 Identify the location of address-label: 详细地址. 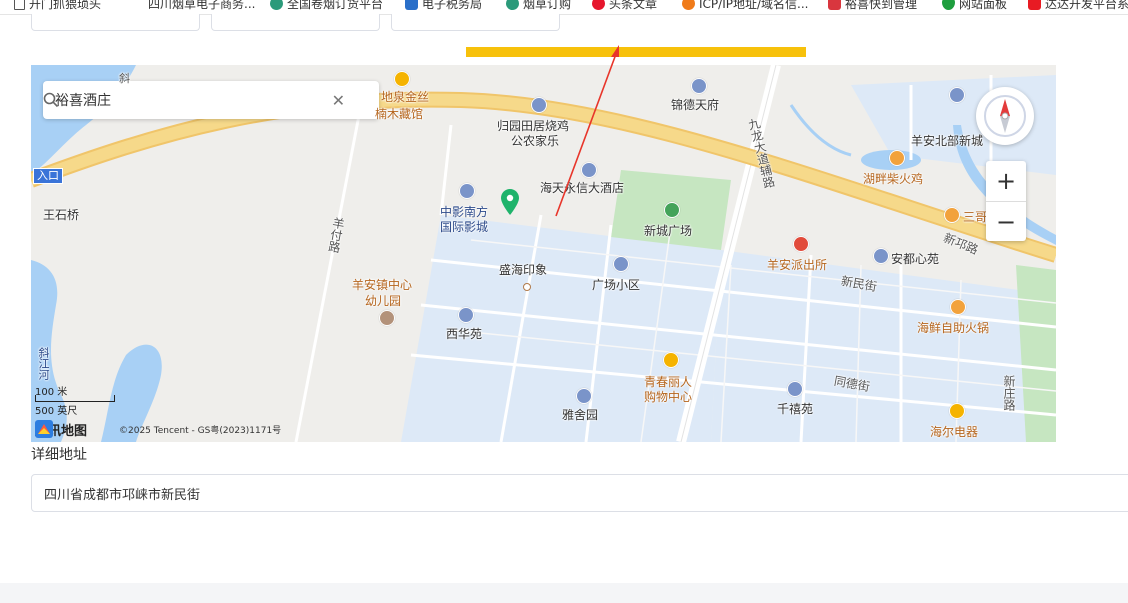
(59, 455).